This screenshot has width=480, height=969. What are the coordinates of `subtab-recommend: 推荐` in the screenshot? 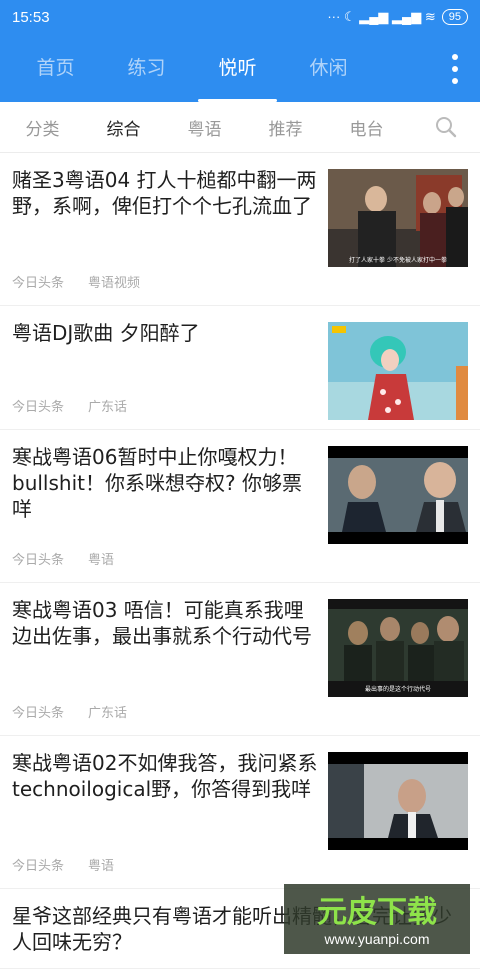 It's located at (285, 127).